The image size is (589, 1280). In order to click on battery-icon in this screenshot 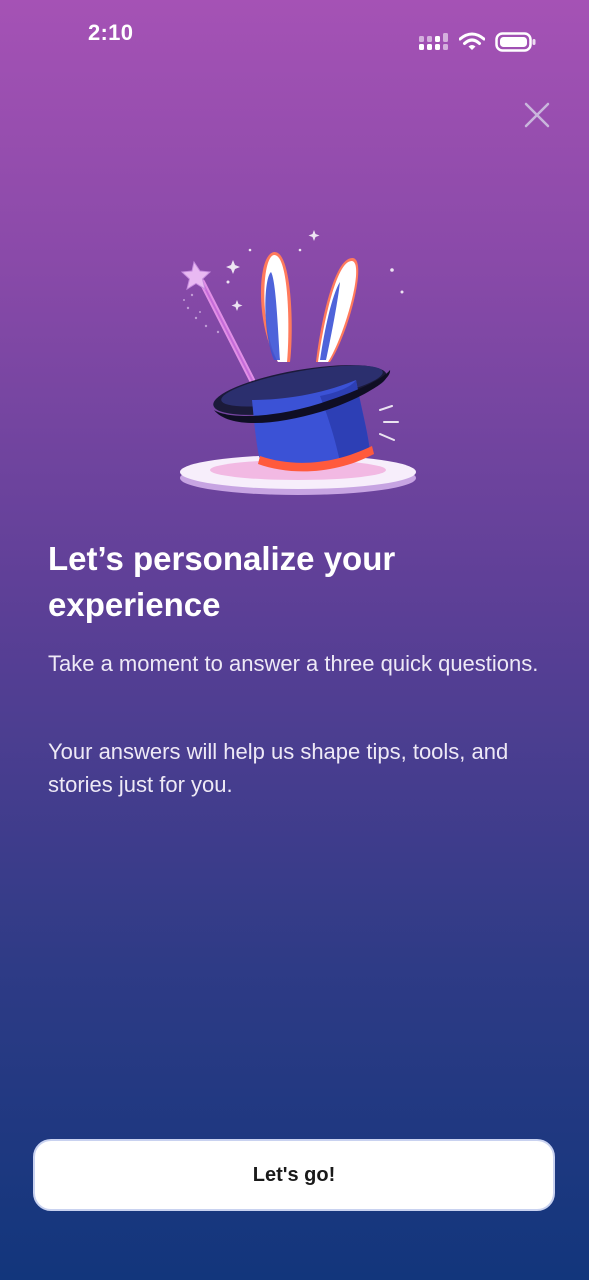, I will do `click(516, 44)`.